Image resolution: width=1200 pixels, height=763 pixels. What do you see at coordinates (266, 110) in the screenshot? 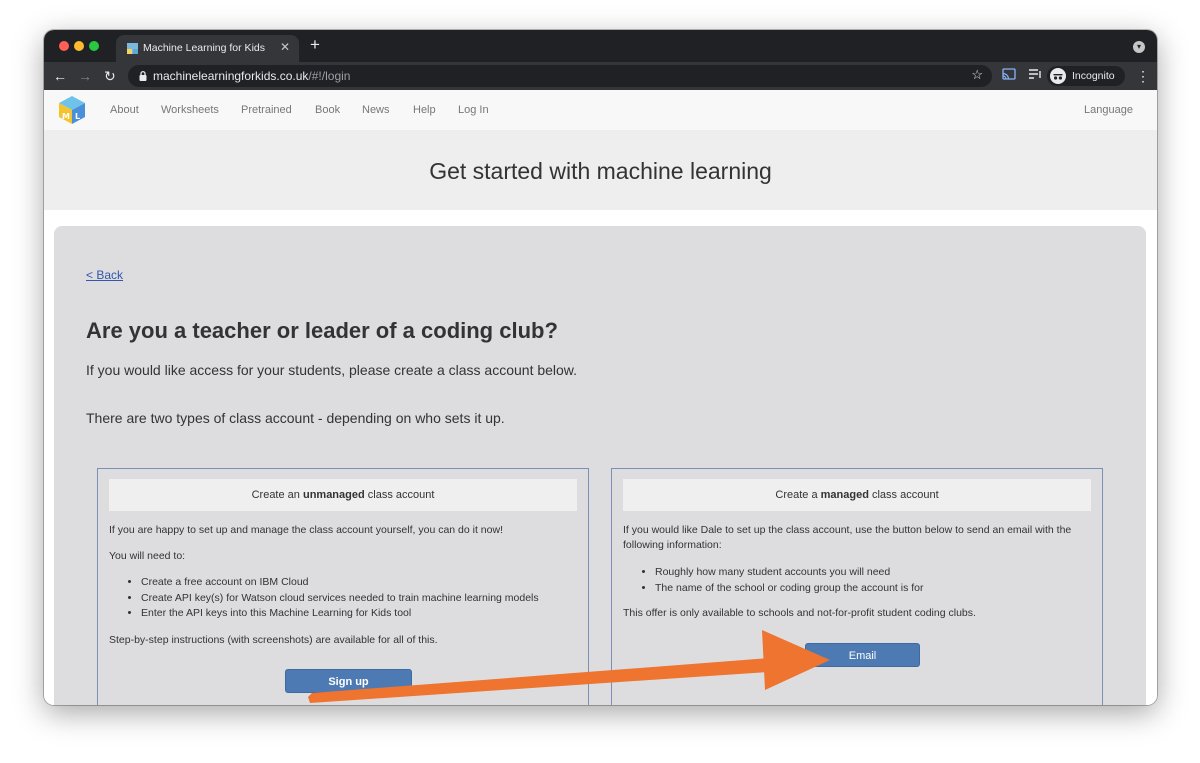
I see `nav-pretrained: Pretrained` at bounding box center [266, 110].